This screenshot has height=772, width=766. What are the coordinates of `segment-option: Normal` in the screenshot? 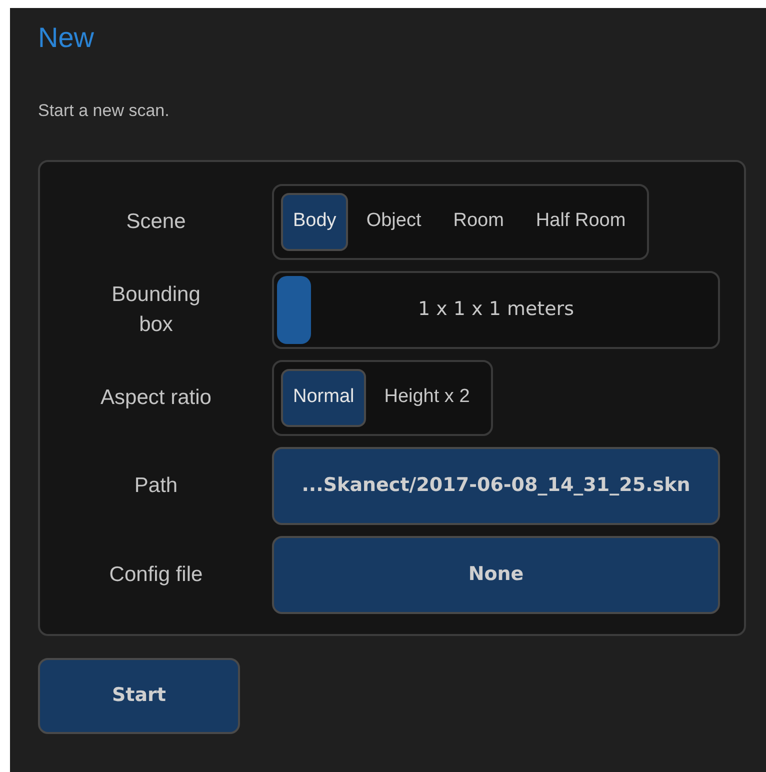 It's located at (323, 397).